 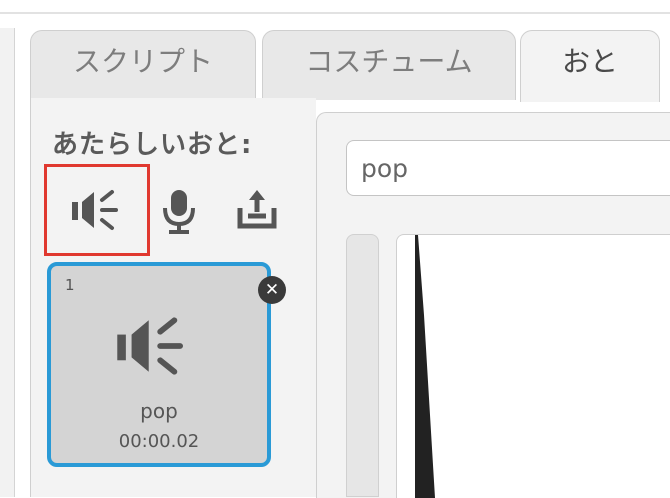 I want to click on annotation-highlight-box, so click(x=97, y=210).